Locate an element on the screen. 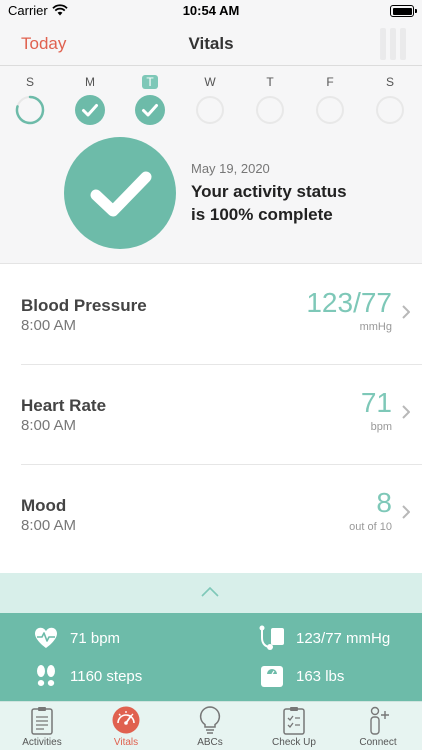 This screenshot has height=750, width=422. stat-blood-pressure: 123/77 mmHg is located at coordinates (324, 638).